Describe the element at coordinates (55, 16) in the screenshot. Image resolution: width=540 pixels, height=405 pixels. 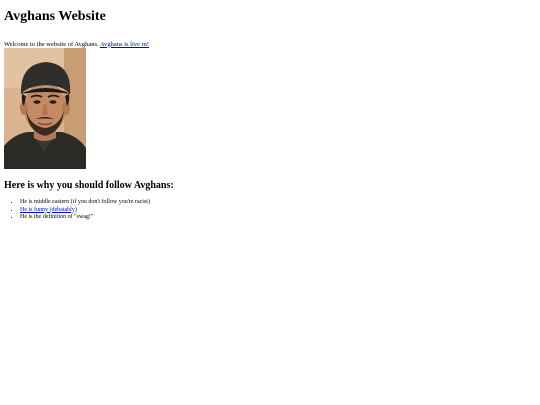
I see `page-title: Avghans Website` at that location.